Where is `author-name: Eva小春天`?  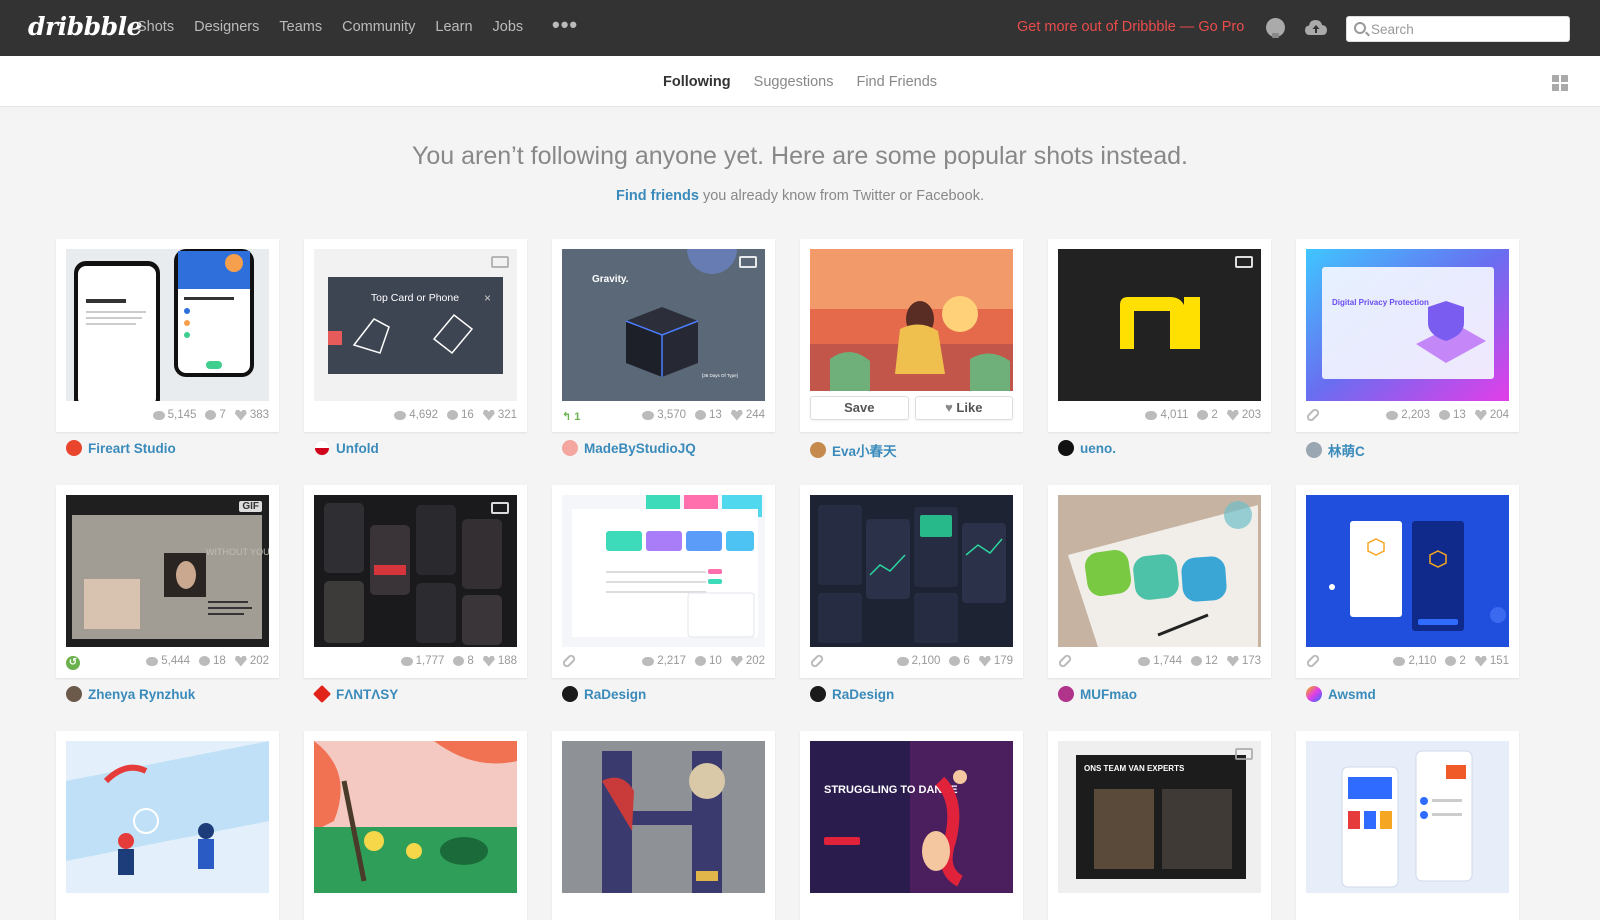 author-name: Eva小春天 is located at coordinates (864, 450).